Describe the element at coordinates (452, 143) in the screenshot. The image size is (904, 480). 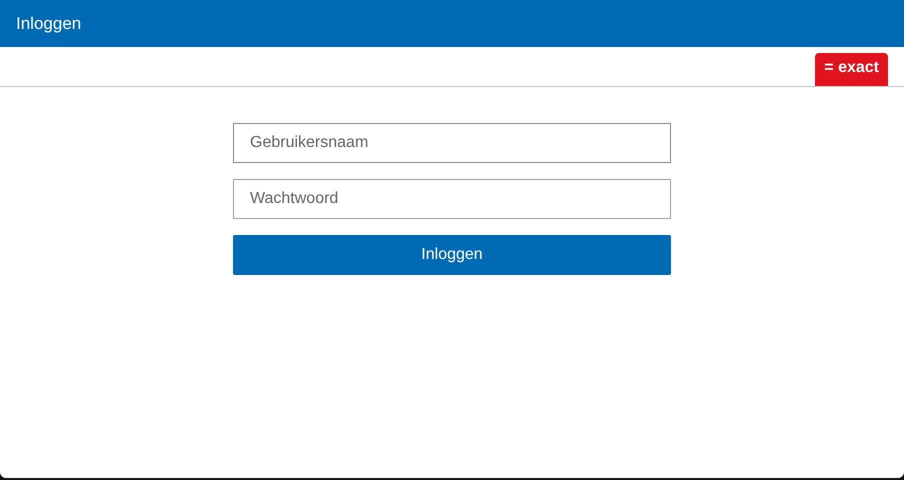
I see `input-field: Gebruikersnaam` at that location.